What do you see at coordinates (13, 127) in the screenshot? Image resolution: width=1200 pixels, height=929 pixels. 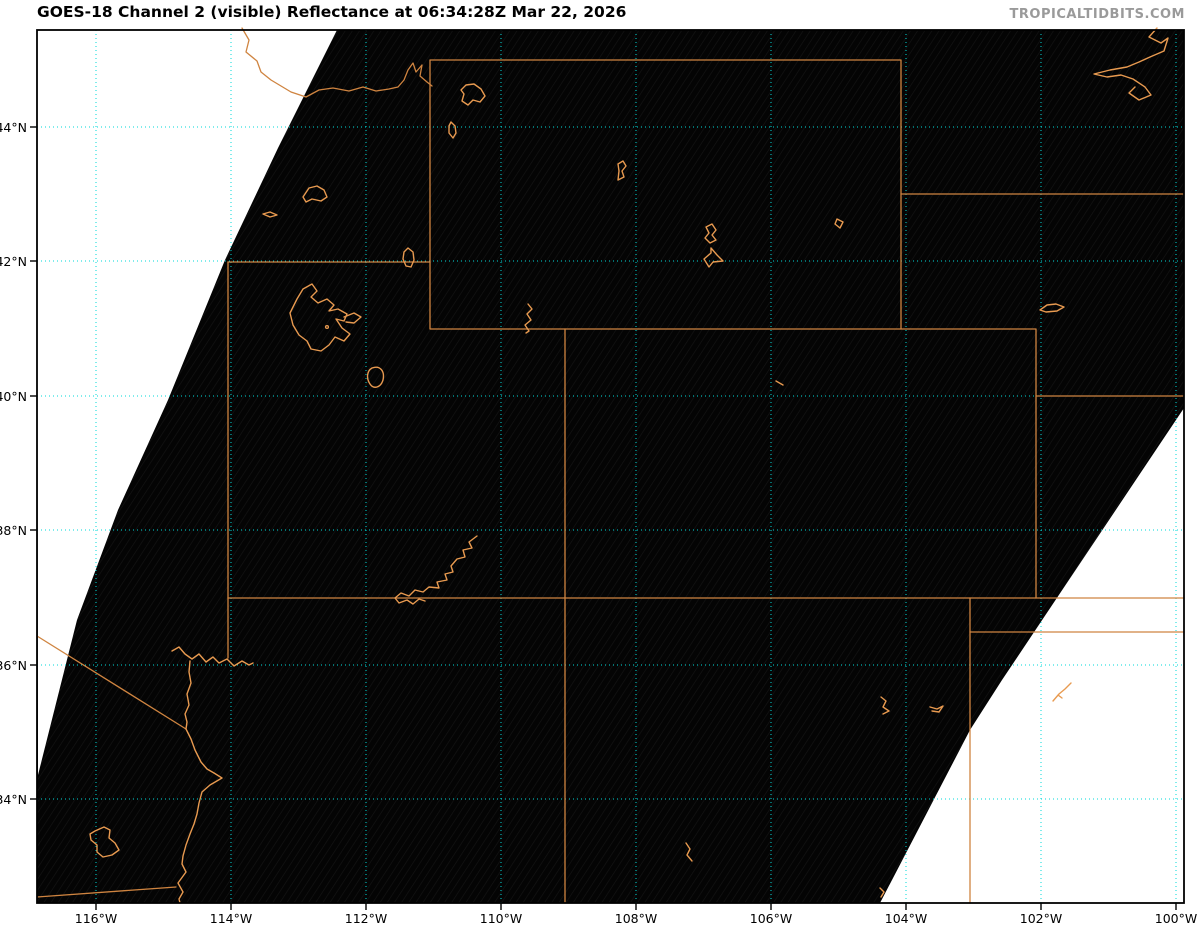 I see `lat-tick-label: 44°N` at bounding box center [13, 127].